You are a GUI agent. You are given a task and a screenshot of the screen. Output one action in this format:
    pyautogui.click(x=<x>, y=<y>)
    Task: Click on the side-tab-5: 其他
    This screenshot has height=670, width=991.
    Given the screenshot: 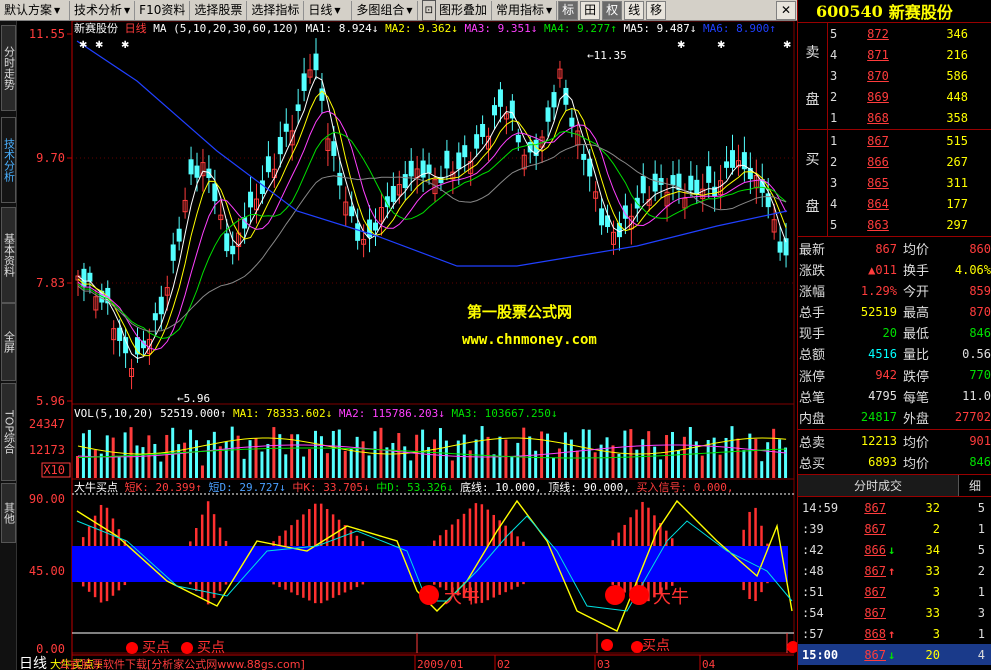 What is the action you would take?
    pyautogui.click(x=8, y=513)
    